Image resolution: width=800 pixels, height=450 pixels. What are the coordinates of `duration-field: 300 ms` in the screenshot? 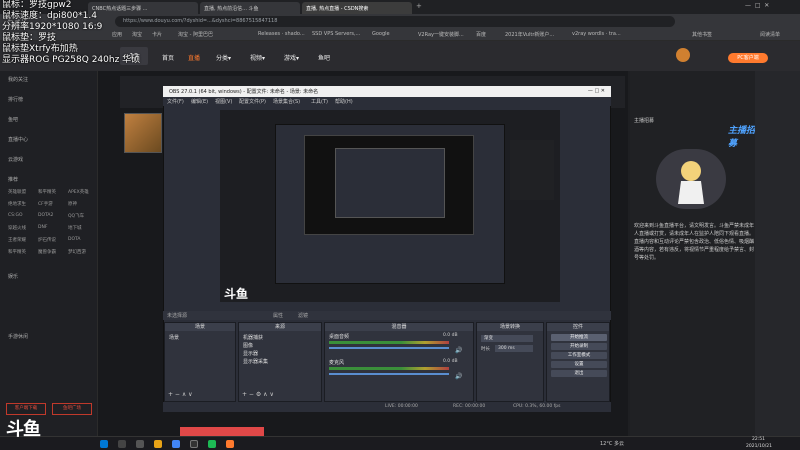 It's located at (514, 348).